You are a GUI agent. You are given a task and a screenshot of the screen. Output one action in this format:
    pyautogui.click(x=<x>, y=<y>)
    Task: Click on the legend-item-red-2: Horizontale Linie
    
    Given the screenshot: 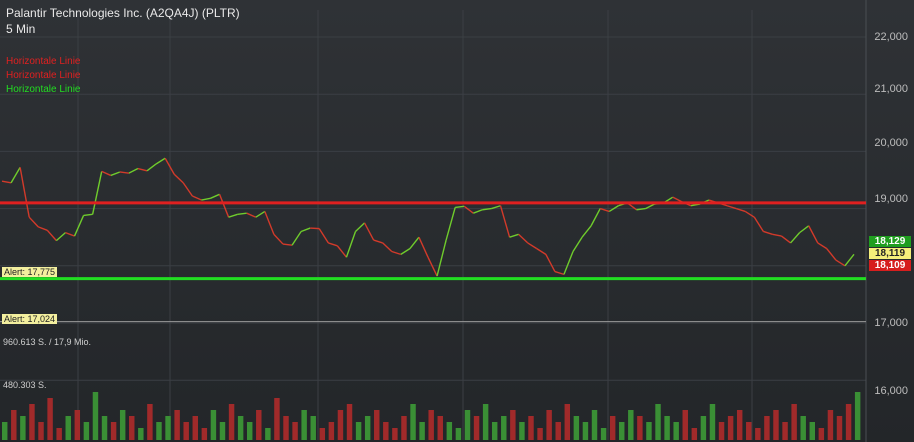 What is the action you would take?
    pyautogui.click(x=43, y=75)
    